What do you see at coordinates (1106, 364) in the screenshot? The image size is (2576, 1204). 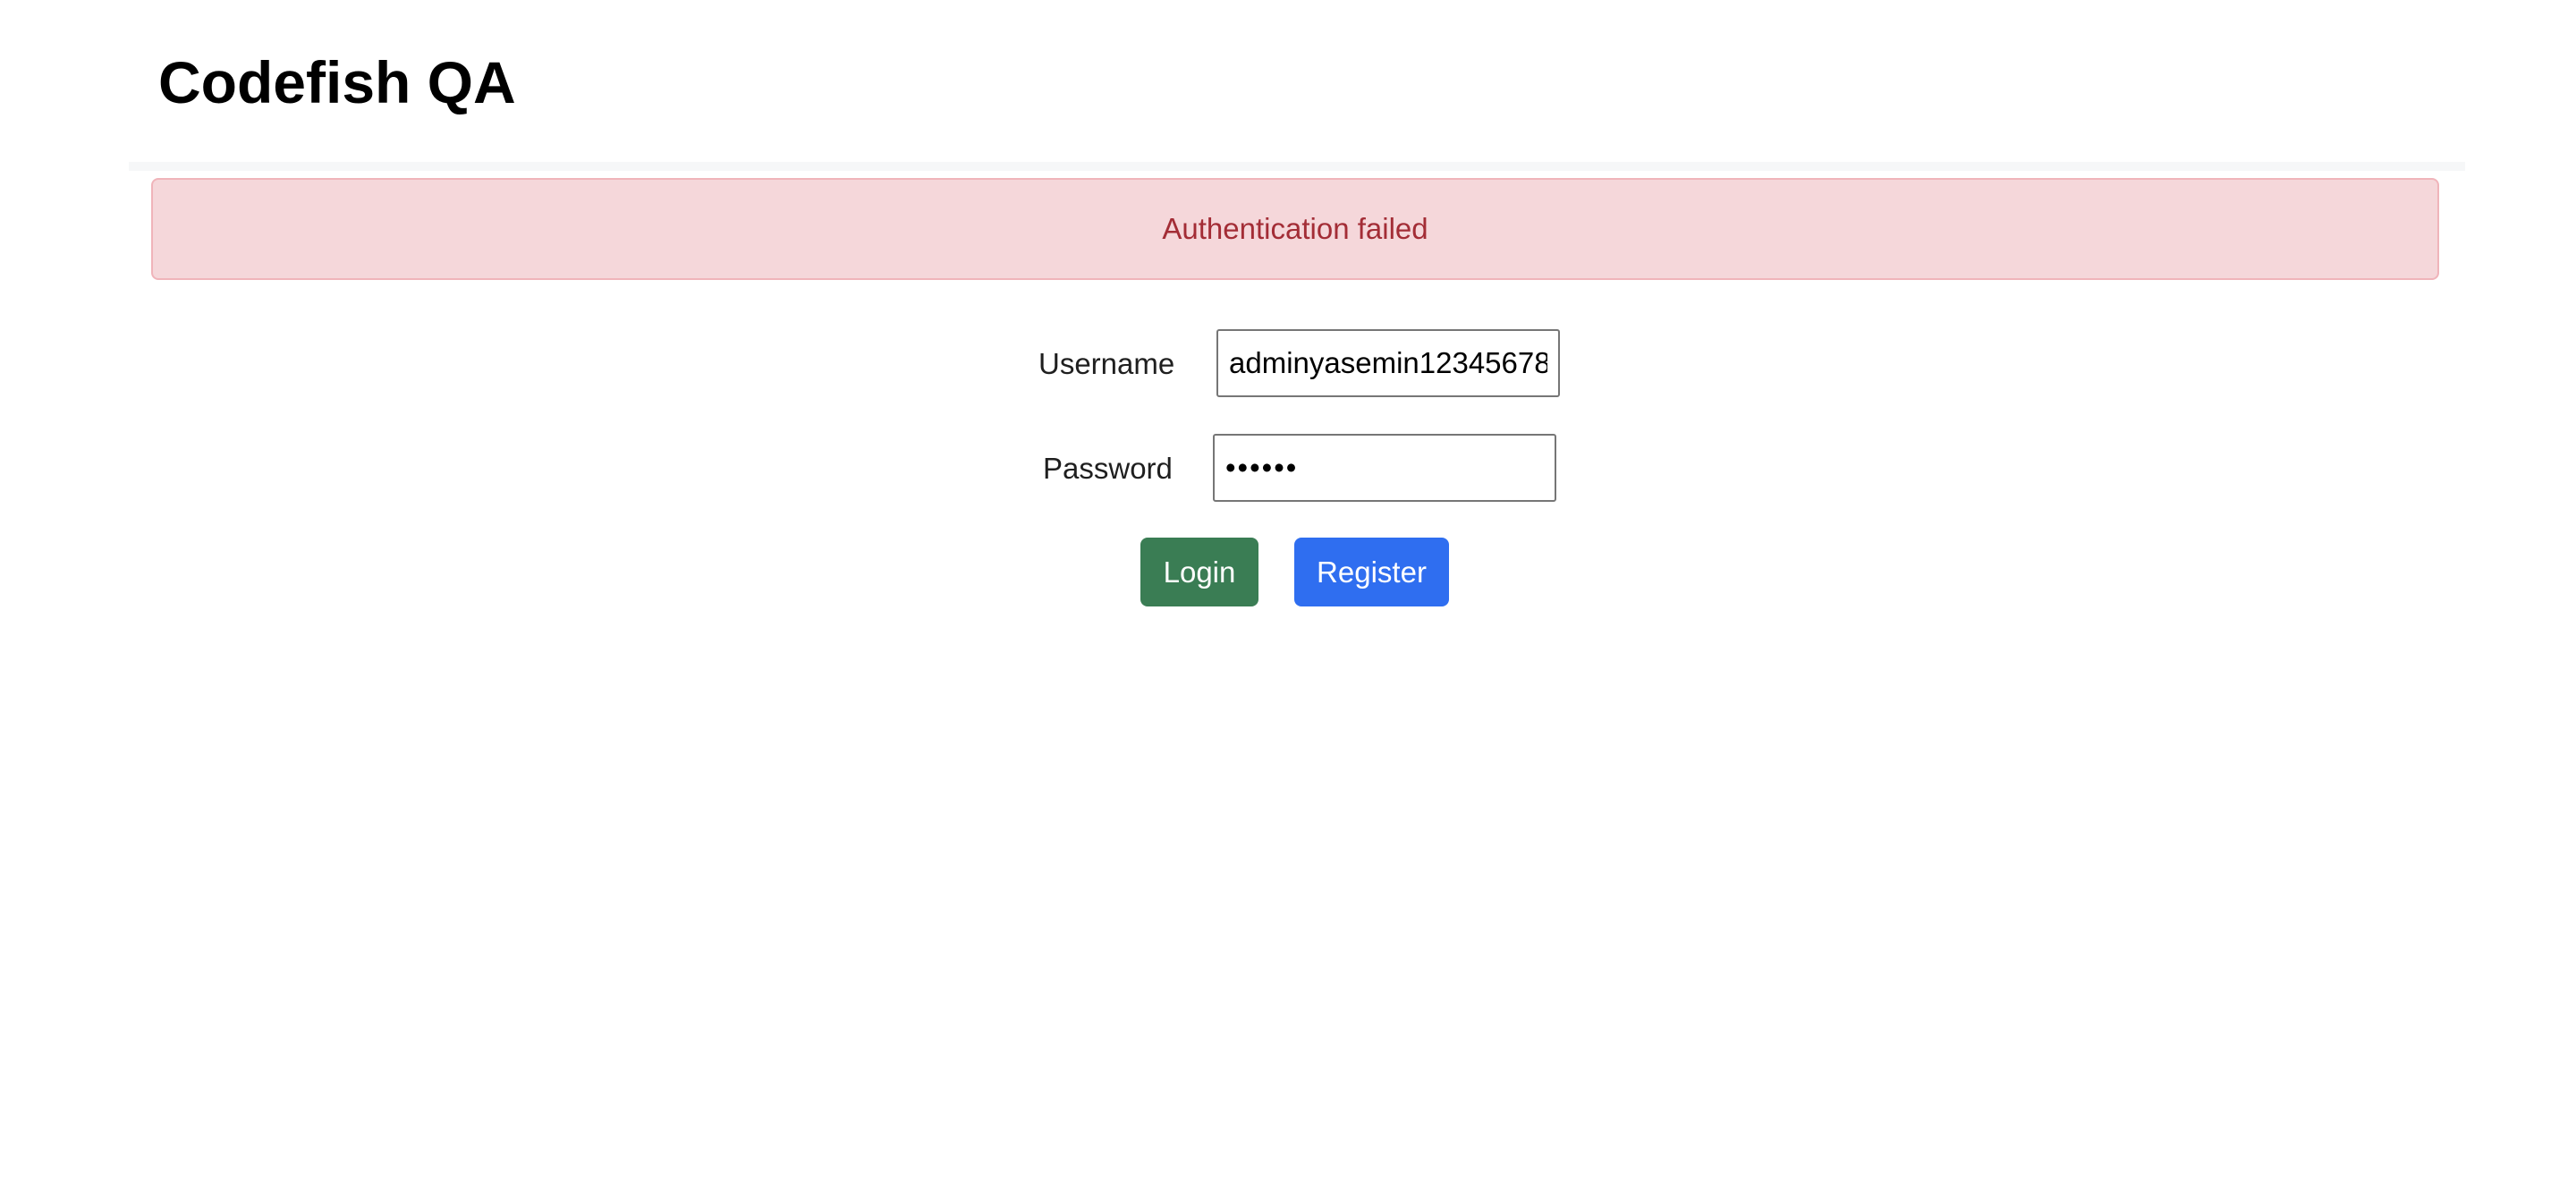 I see `username-label: Username` at bounding box center [1106, 364].